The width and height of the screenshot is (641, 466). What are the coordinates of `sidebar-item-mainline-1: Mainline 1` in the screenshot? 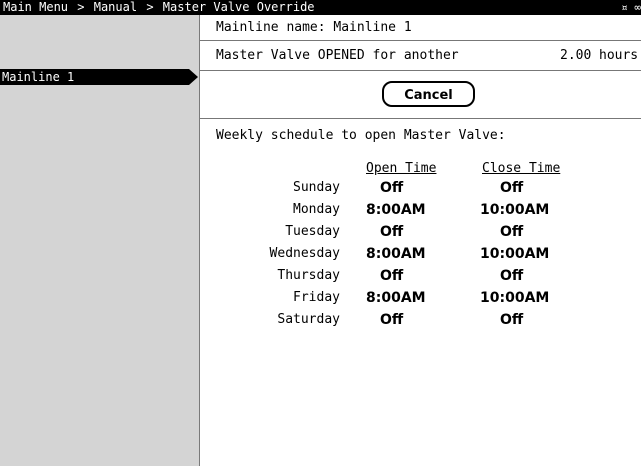 It's located at (99, 77).